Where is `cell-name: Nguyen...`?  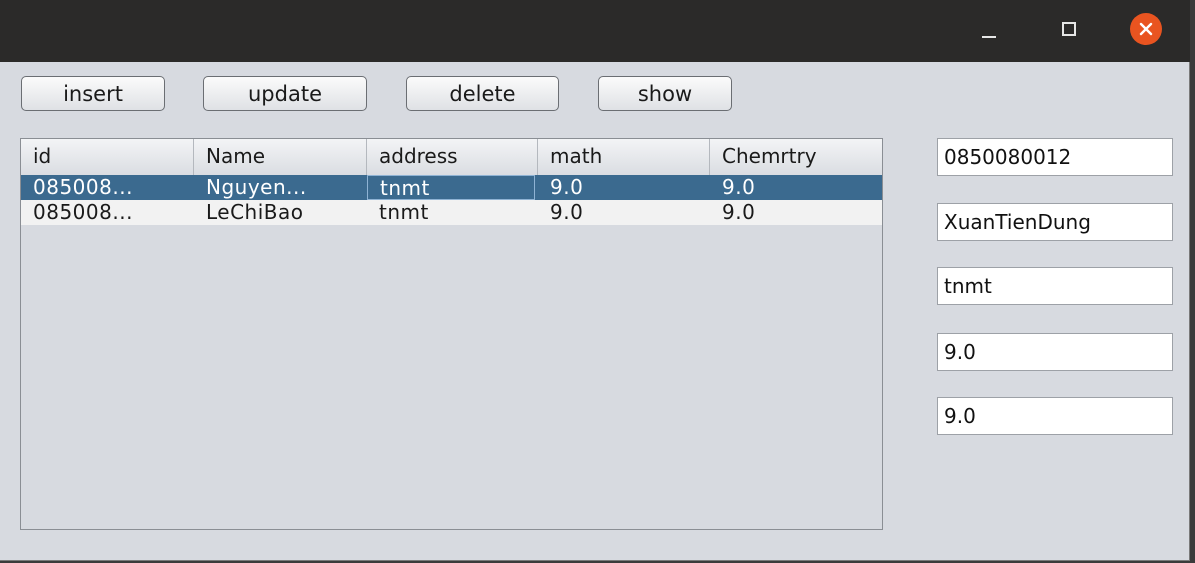
cell-name: Nguyen... is located at coordinates (280, 187).